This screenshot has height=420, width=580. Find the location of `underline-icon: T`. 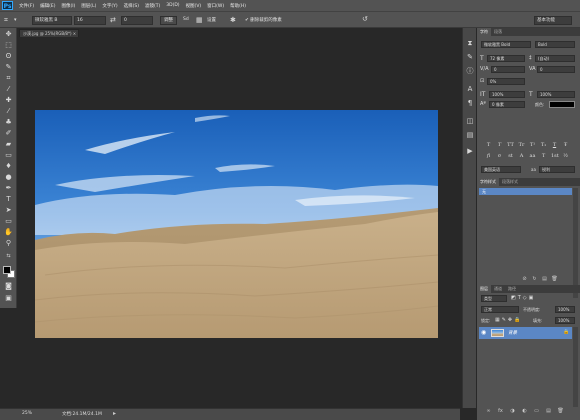

underline-icon: T is located at coordinates (554, 145).